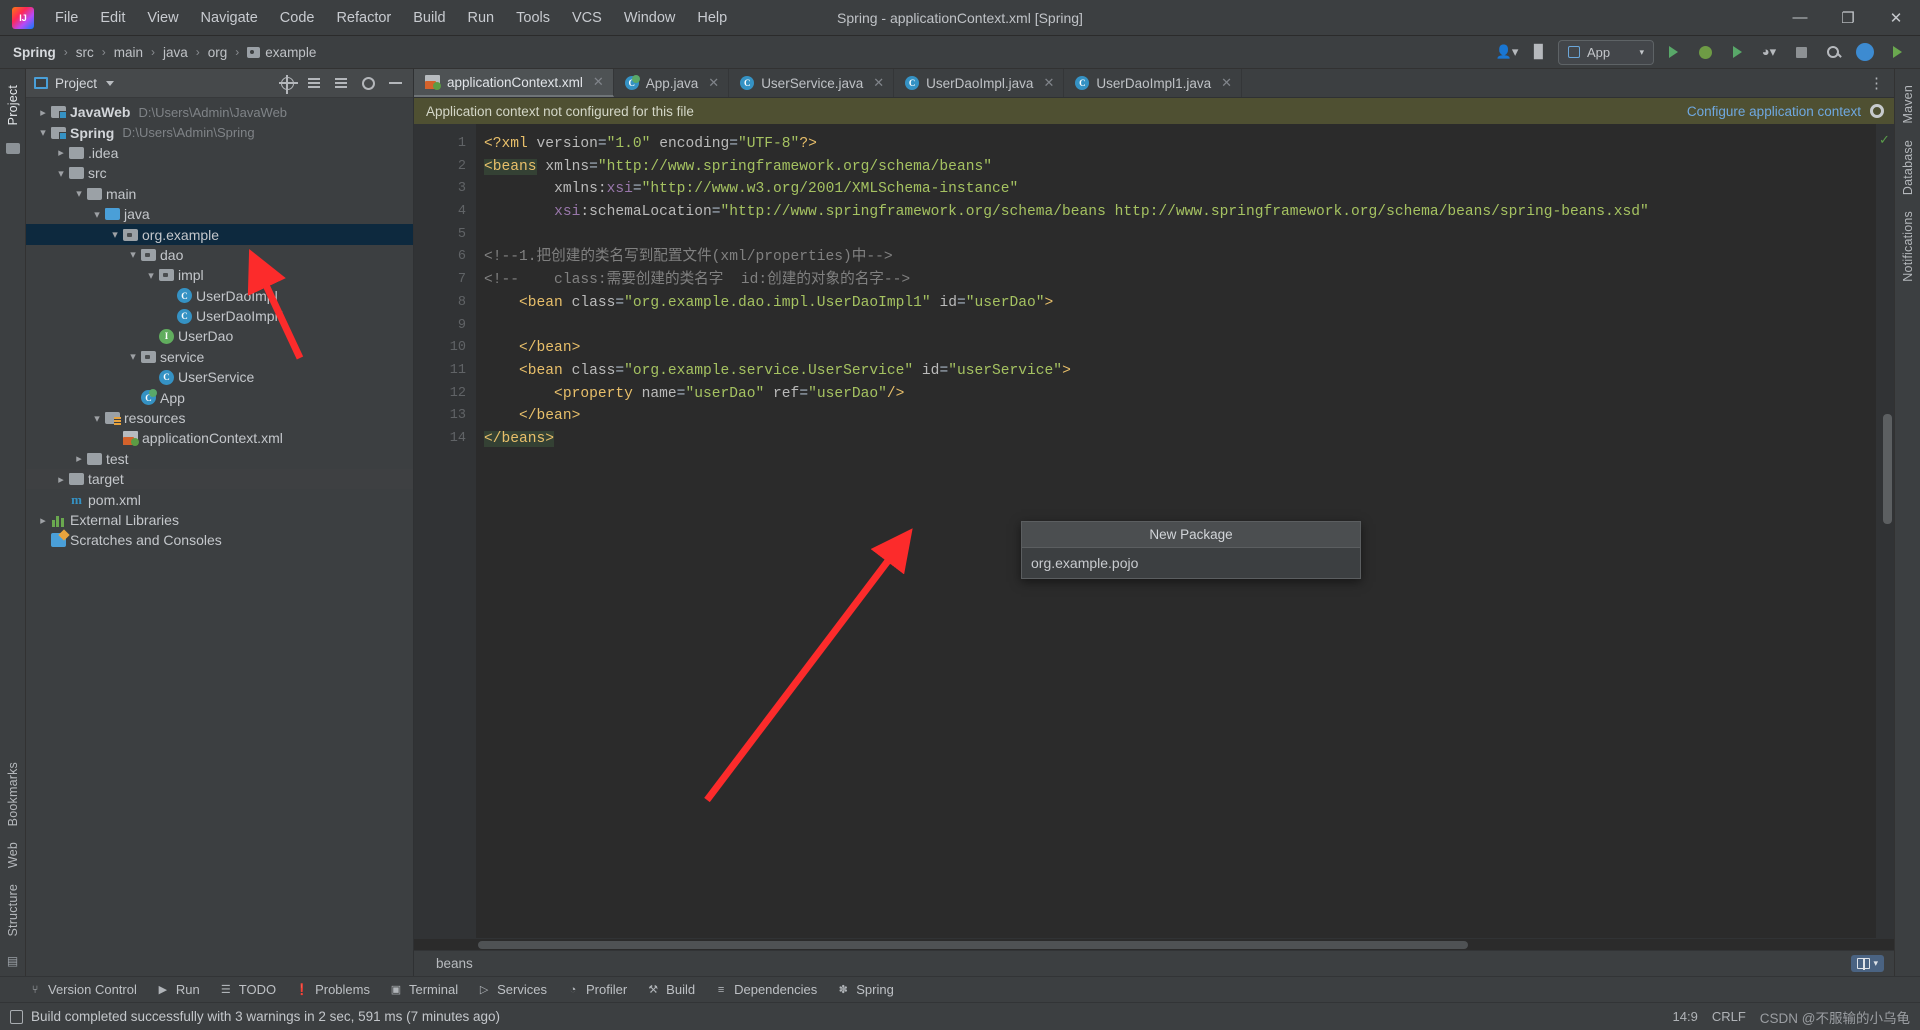 Image resolution: width=1920 pixels, height=1030 pixels. Describe the element at coordinates (1884, 140) in the screenshot. I see `inspection-ok-icon: ✓` at that location.